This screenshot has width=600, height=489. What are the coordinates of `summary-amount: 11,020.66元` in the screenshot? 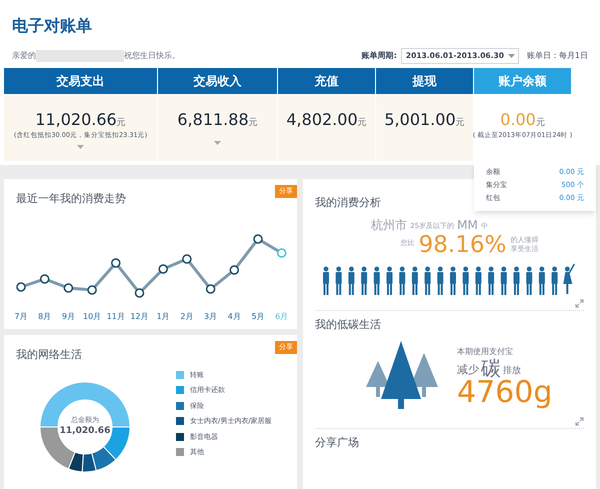 It's located at (80, 120).